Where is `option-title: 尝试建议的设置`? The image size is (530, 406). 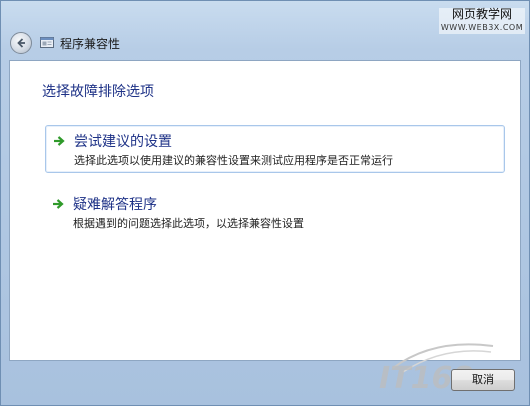 option-title: 尝试建议的设置 is located at coordinates (123, 142).